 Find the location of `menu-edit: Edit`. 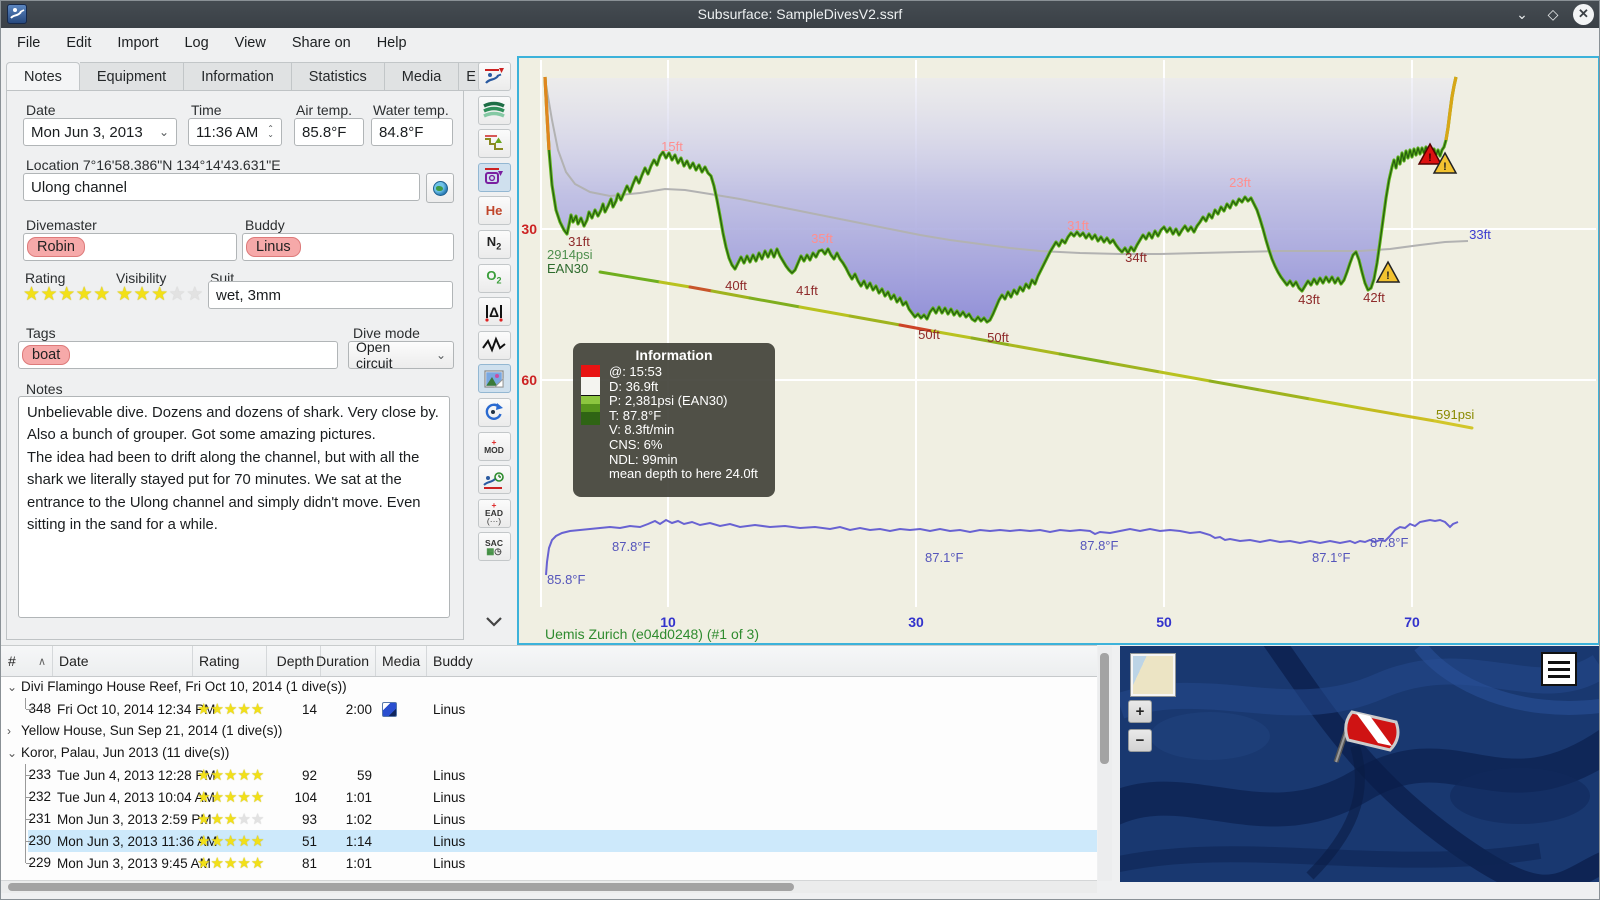

menu-edit: Edit is located at coordinates (78, 43).